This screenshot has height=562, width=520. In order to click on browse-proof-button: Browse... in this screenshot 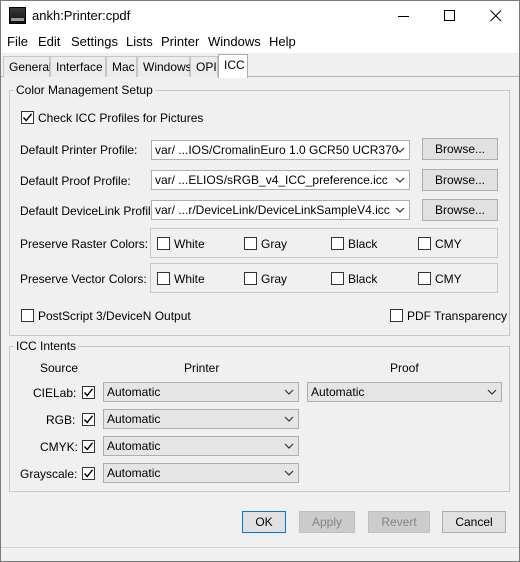, I will do `click(460, 180)`.